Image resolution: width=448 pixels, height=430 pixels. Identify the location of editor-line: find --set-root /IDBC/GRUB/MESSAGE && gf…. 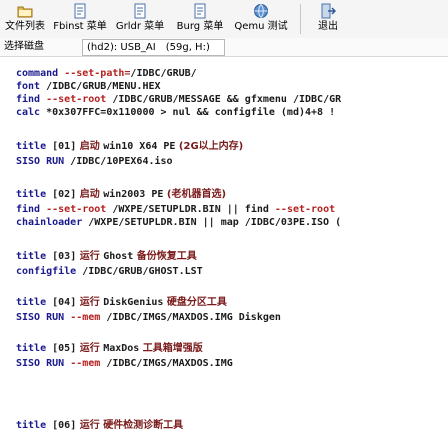
(178, 99).